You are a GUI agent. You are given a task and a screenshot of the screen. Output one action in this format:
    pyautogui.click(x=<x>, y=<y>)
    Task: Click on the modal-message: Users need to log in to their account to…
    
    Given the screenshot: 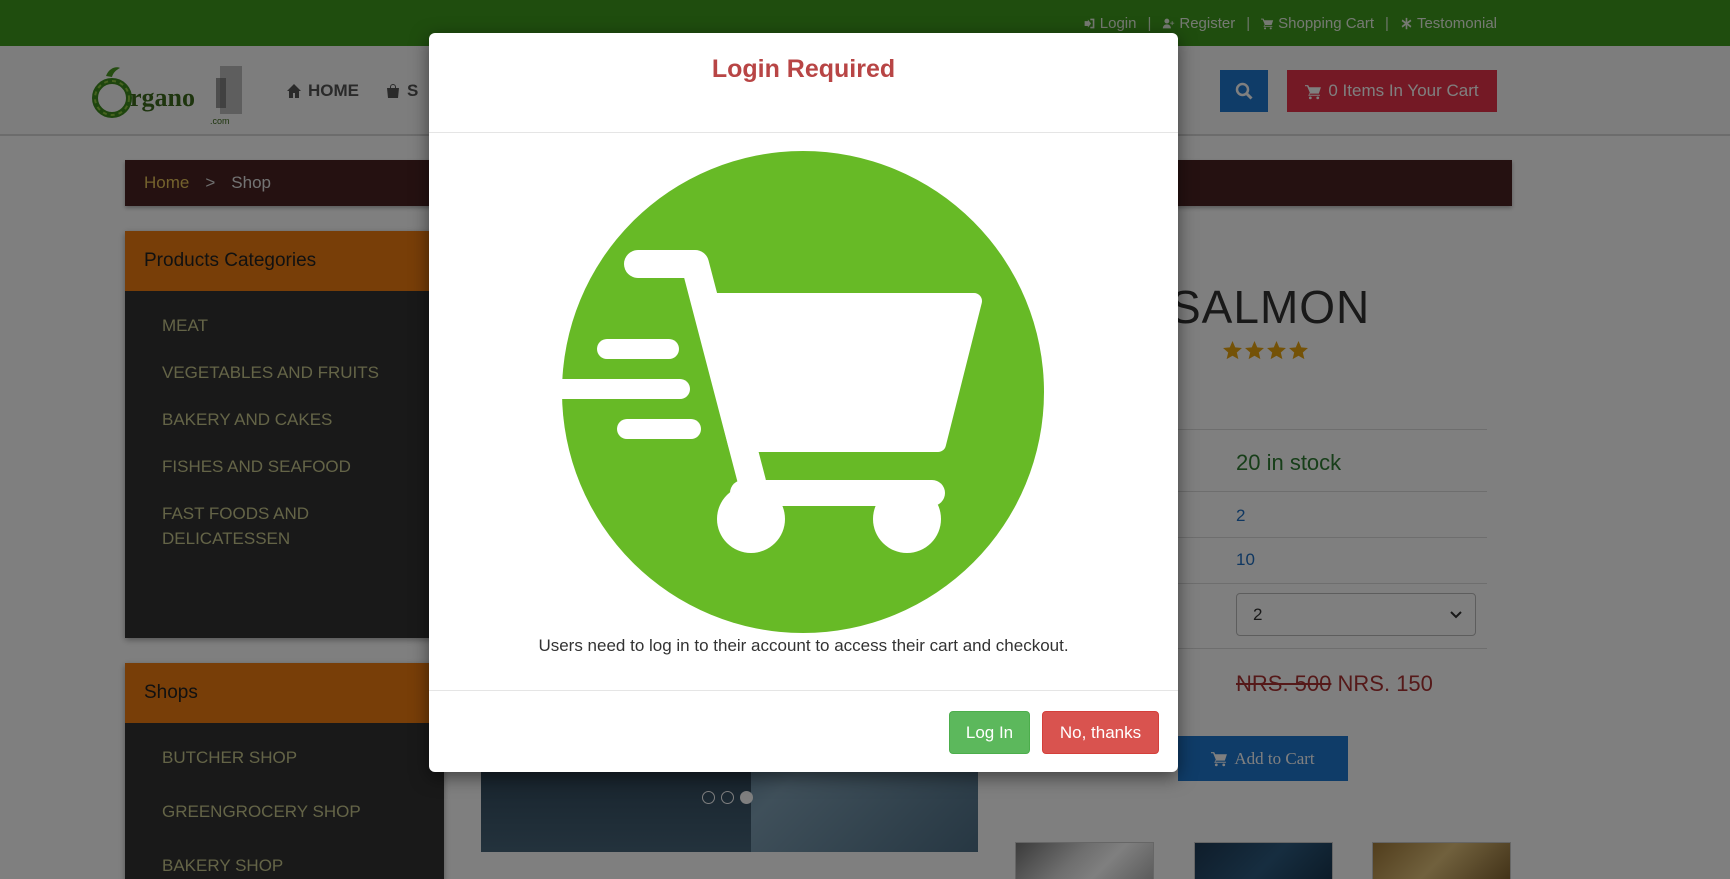 What is the action you would take?
    pyautogui.click(x=803, y=645)
    